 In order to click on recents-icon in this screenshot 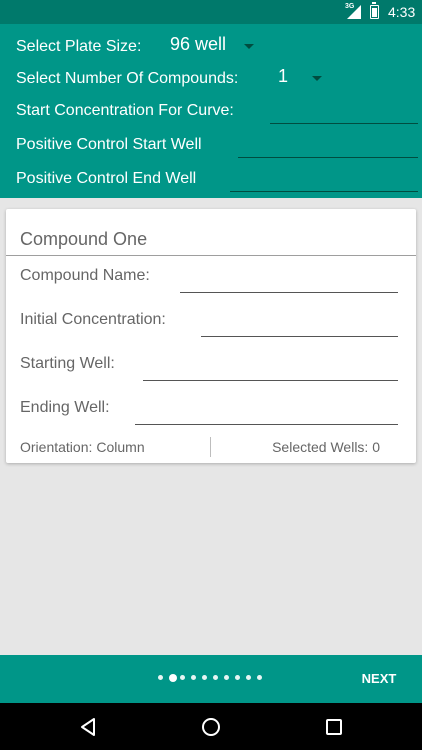, I will do `click(334, 727)`.